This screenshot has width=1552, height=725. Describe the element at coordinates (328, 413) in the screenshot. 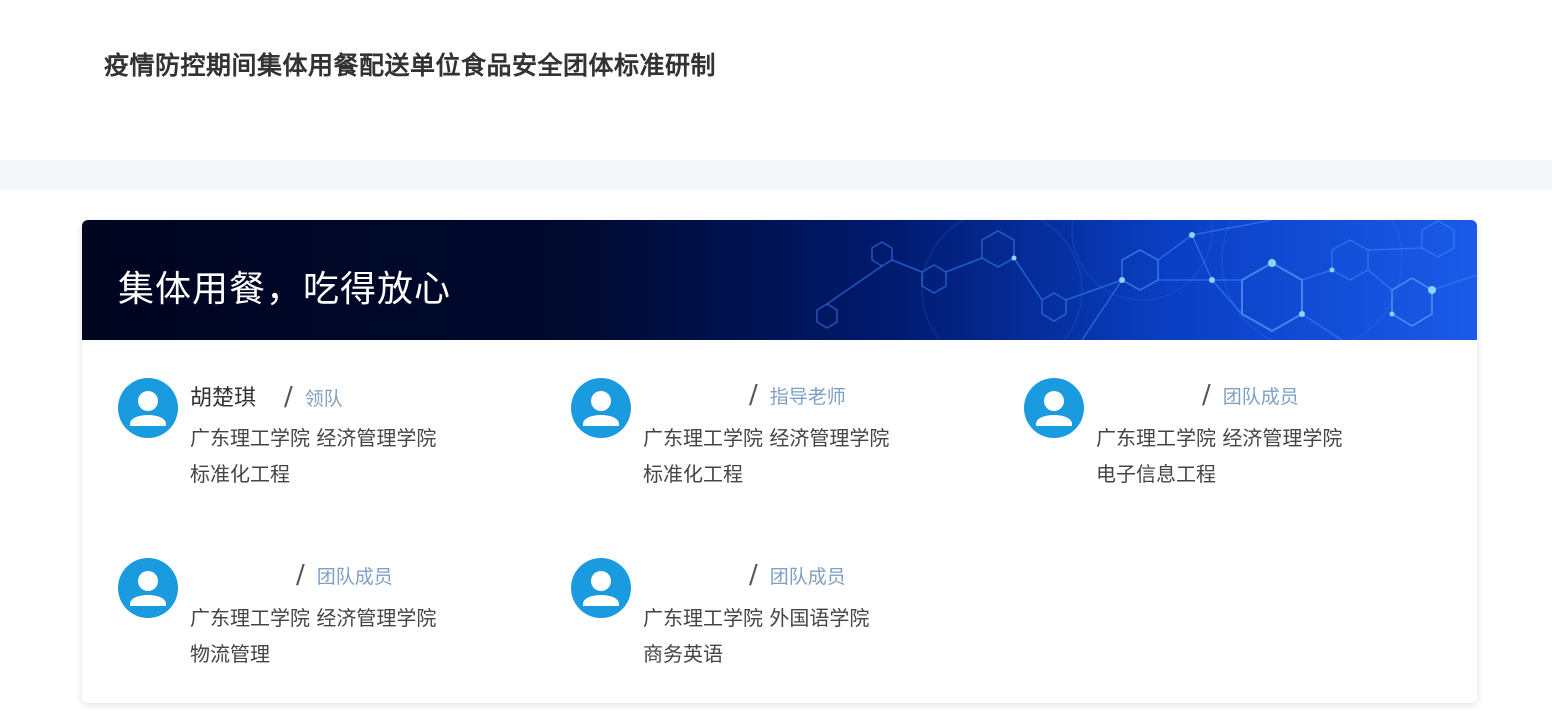

I see `member-card: 胡楚琪 / 领队 广东理工学院 经济管理学院 标准化工程` at that location.